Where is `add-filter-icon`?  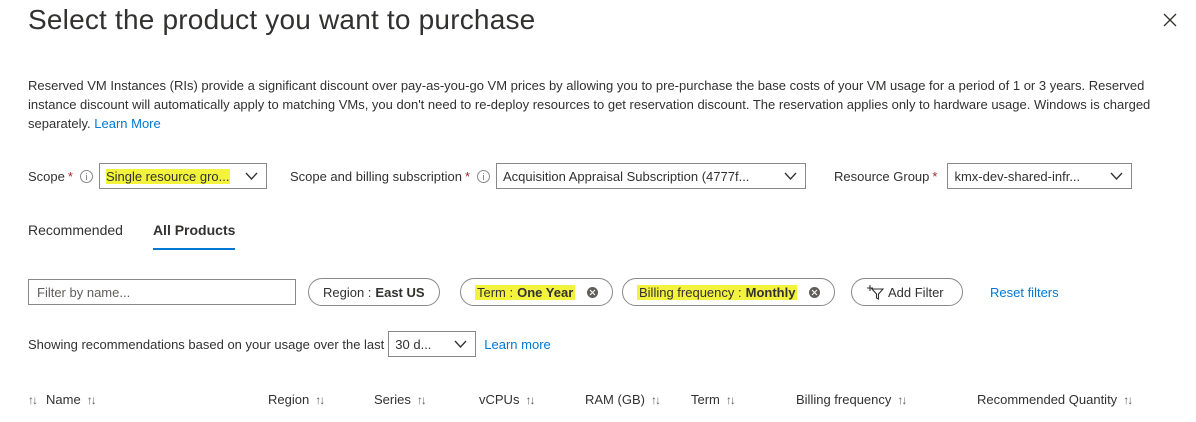
add-filter-icon is located at coordinates (875, 292).